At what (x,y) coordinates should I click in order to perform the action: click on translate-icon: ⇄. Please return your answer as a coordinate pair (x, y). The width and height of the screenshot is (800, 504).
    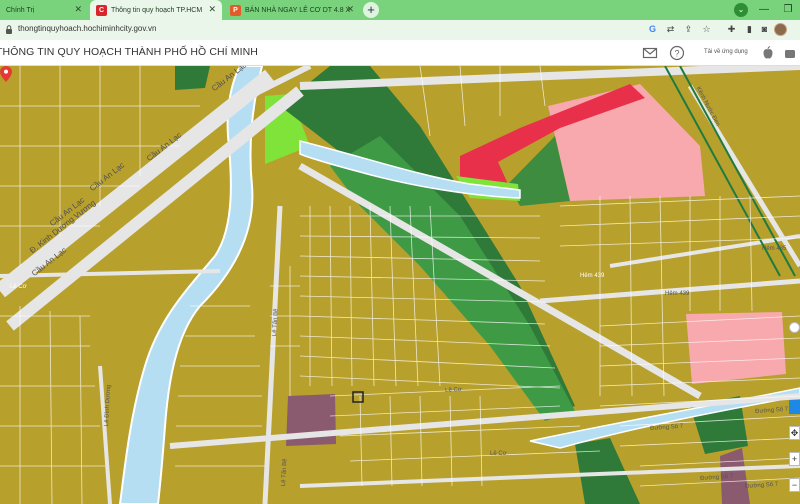
    Looking at the image, I should click on (670, 29).